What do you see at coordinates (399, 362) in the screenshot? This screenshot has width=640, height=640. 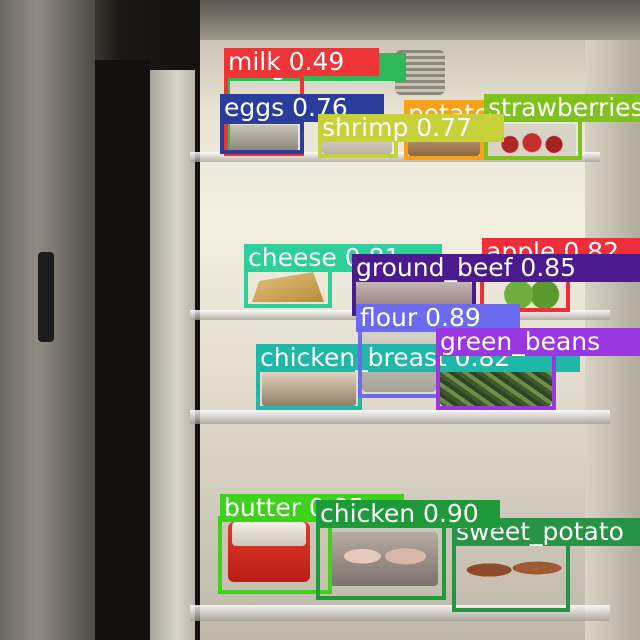 I see `detection-box-flour` at bounding box center [399, 362].